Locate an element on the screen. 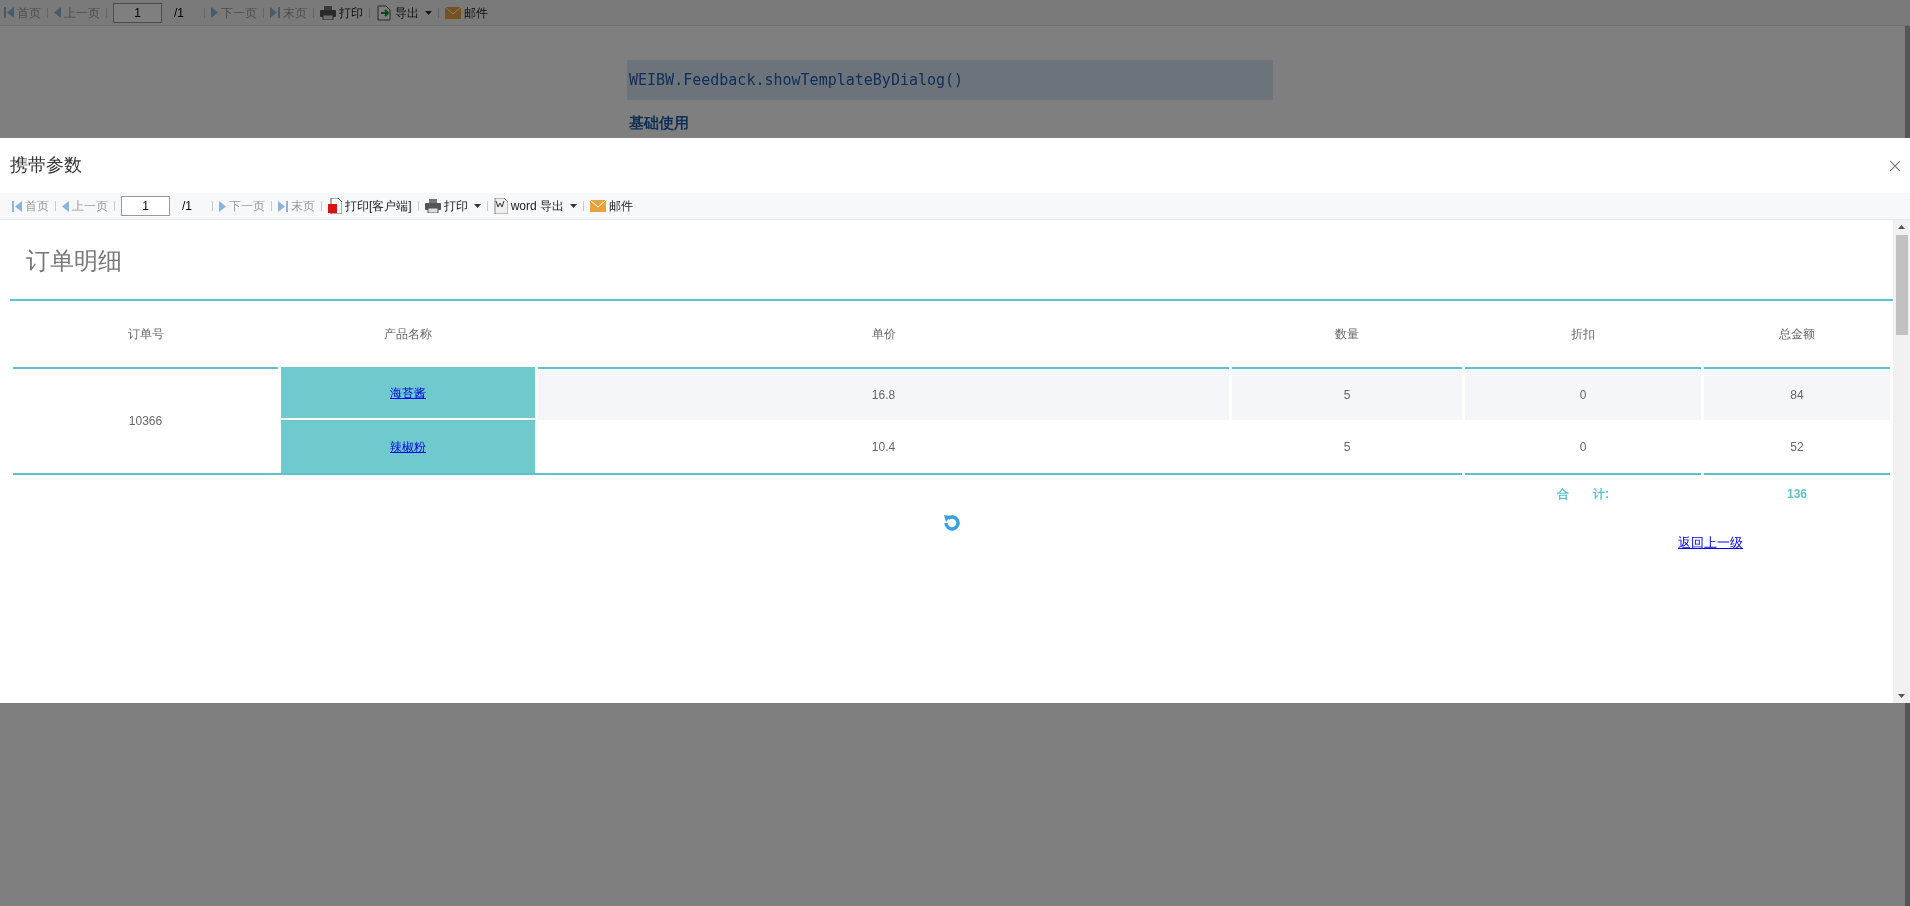 This screenshot has height=906, width=1910. refresh-icon is located at coordinates (951, 523).